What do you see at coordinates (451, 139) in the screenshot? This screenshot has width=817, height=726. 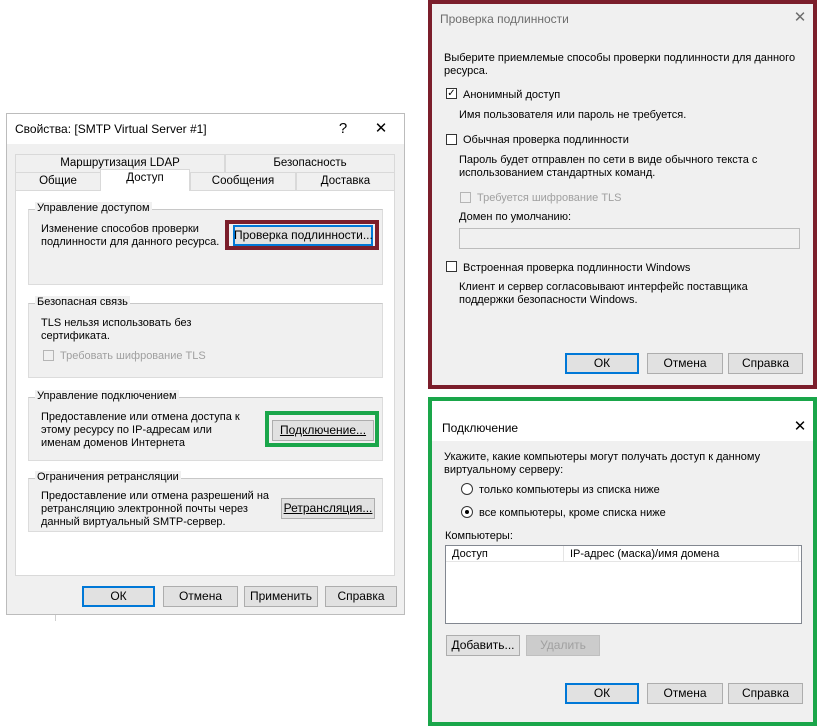 I see `basic-auth-checkbox` at bounding box center [451, 139].